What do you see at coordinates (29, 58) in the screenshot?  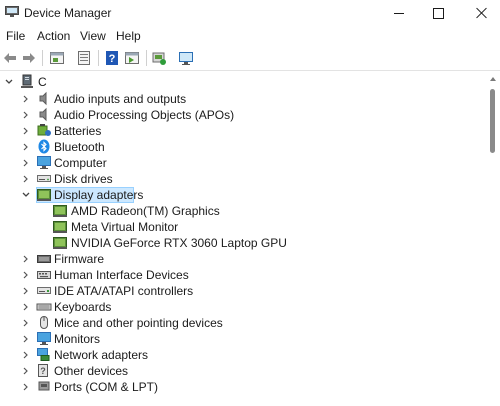 I see `forward-arrow-icon` at bounding box center [29, 58].